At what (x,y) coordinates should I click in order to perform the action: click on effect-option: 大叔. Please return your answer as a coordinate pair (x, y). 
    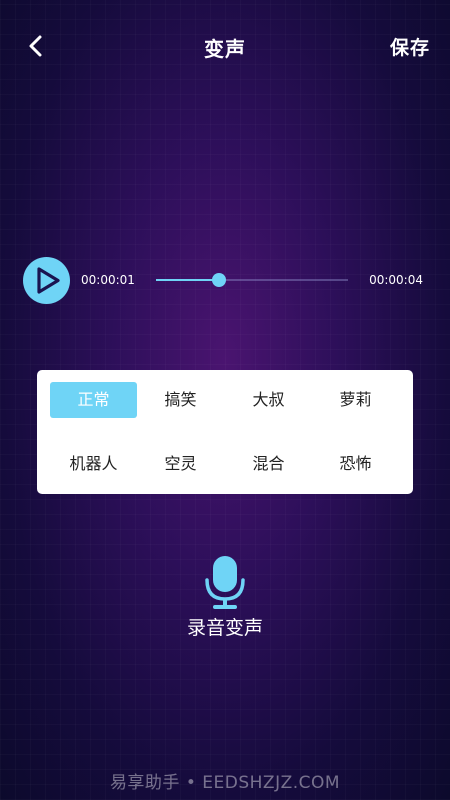
    Looking at the image, I should click on (268, 400).